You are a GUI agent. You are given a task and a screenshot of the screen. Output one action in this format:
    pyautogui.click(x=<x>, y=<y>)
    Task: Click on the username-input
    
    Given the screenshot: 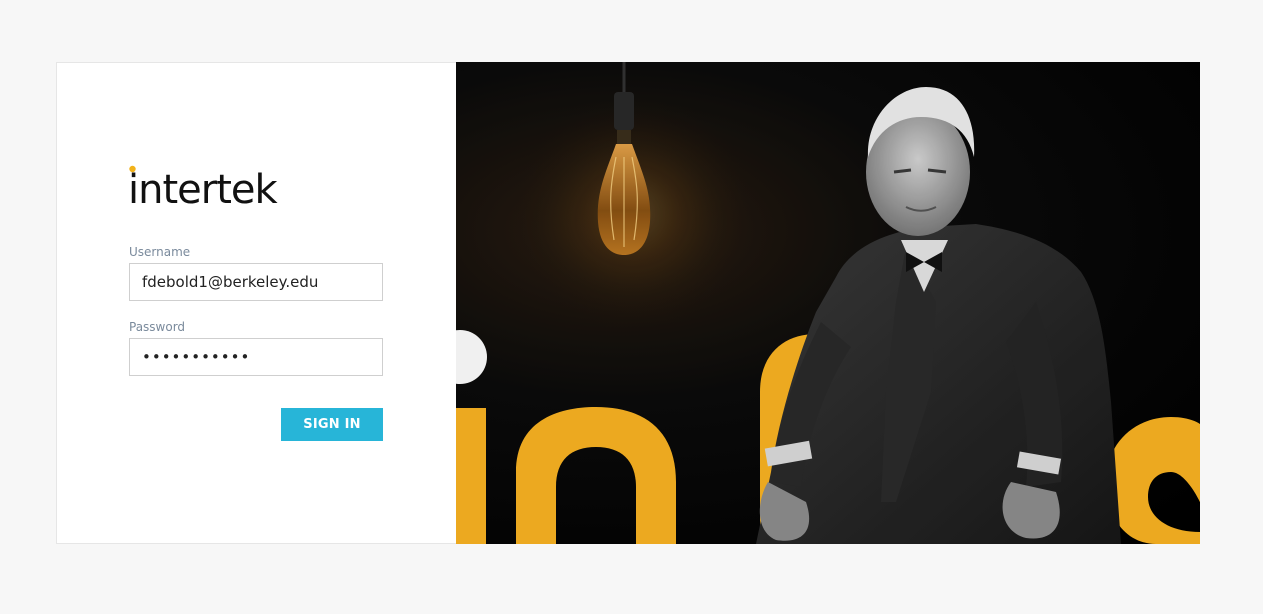 What is the action you would take?
    pyautogui.click(x=256, y=282)
    